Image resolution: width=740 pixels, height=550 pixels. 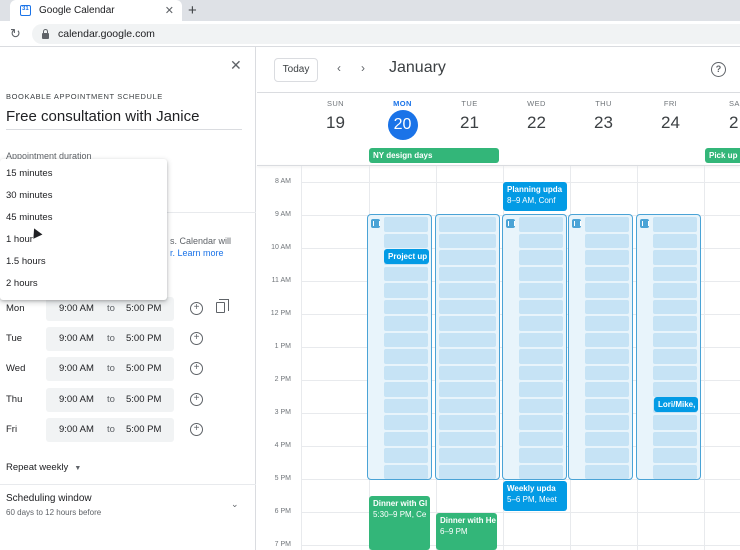 What do you see at coordinates (339, 68) in the screenshot?
I see `chevron-left-icon: ‹` at bounding box center [339, 68].